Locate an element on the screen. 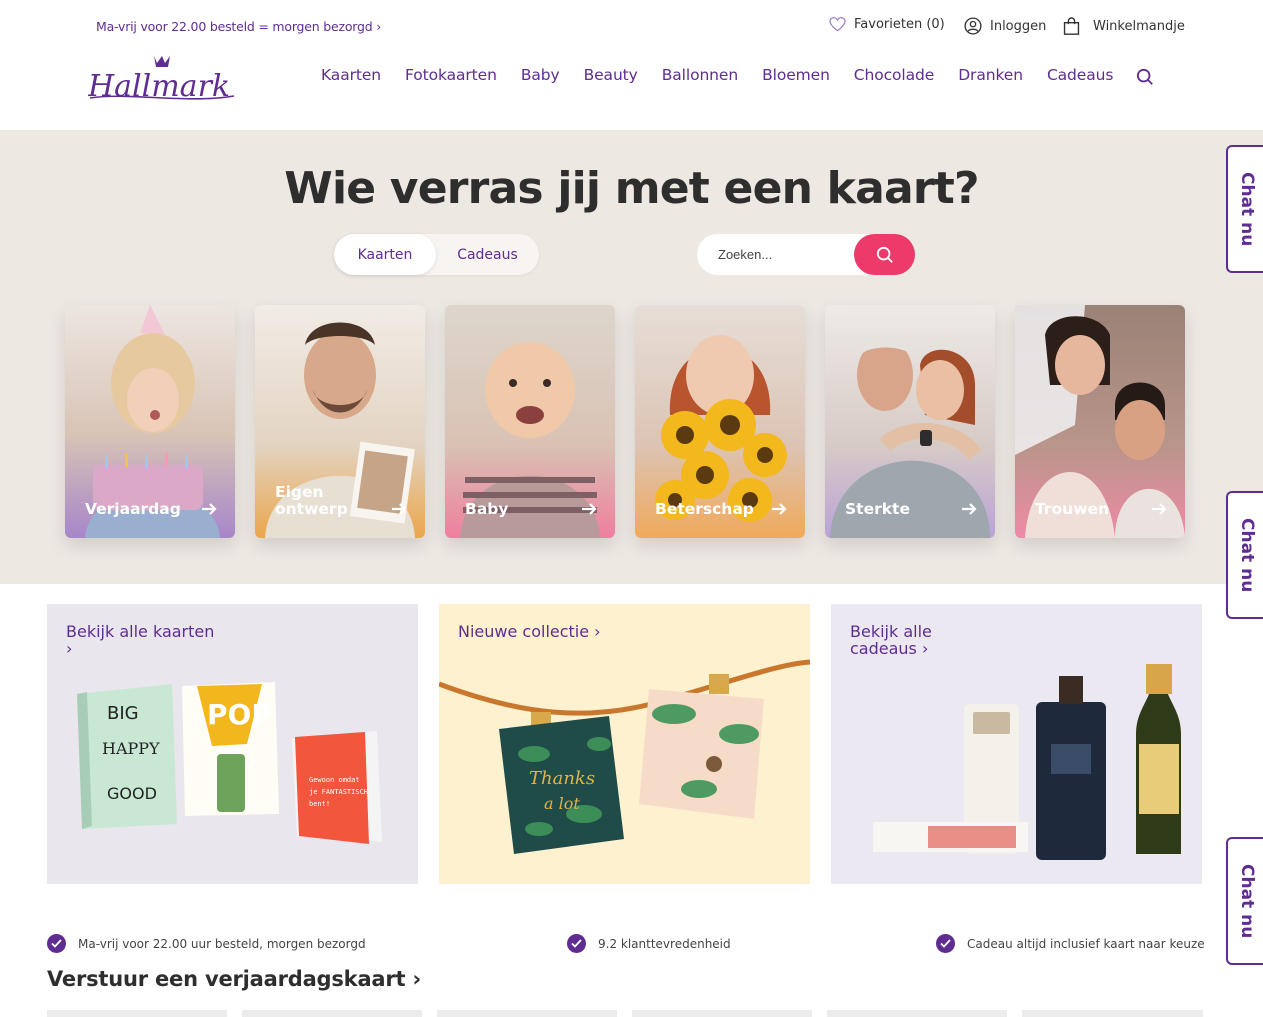 This screenshot has width=1263, height=1017. occasion-label: Baby is located at coordinates (487, 509).